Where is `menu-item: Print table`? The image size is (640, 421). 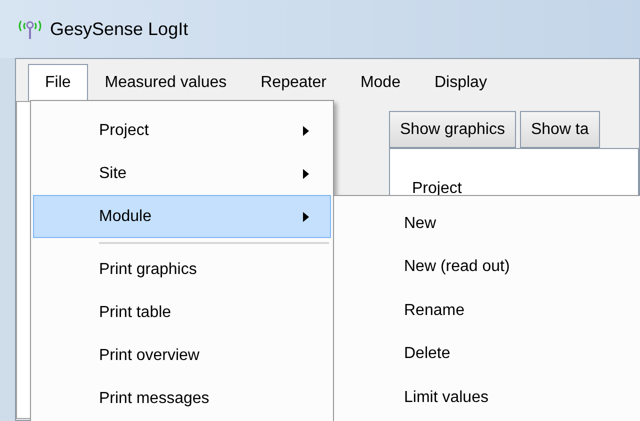
menu-item: Print table is located at coordinates (182, 312).